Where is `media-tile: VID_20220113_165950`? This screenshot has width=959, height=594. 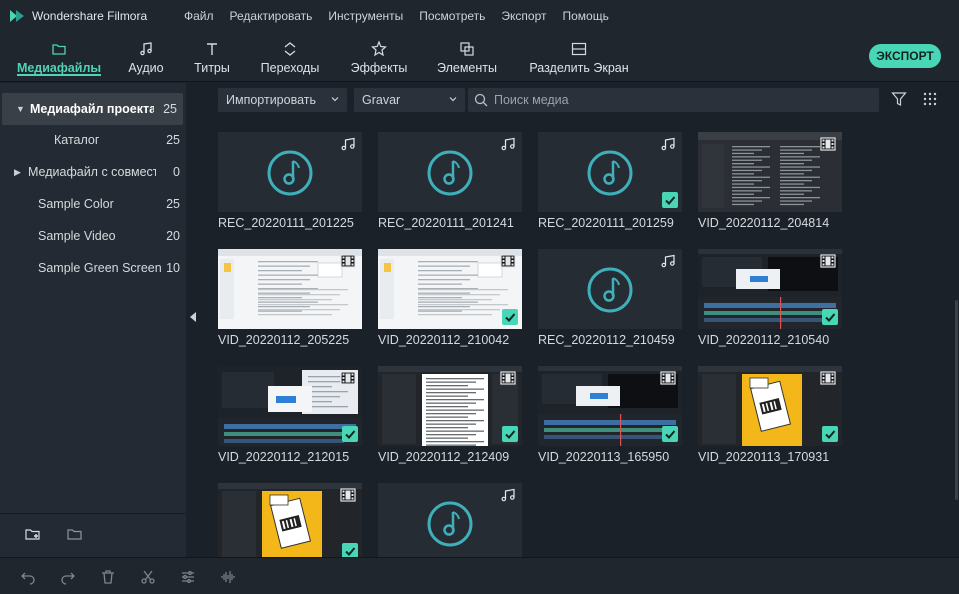
media-tile: VID_20220113_165950 is located at coordinates (610, 421).